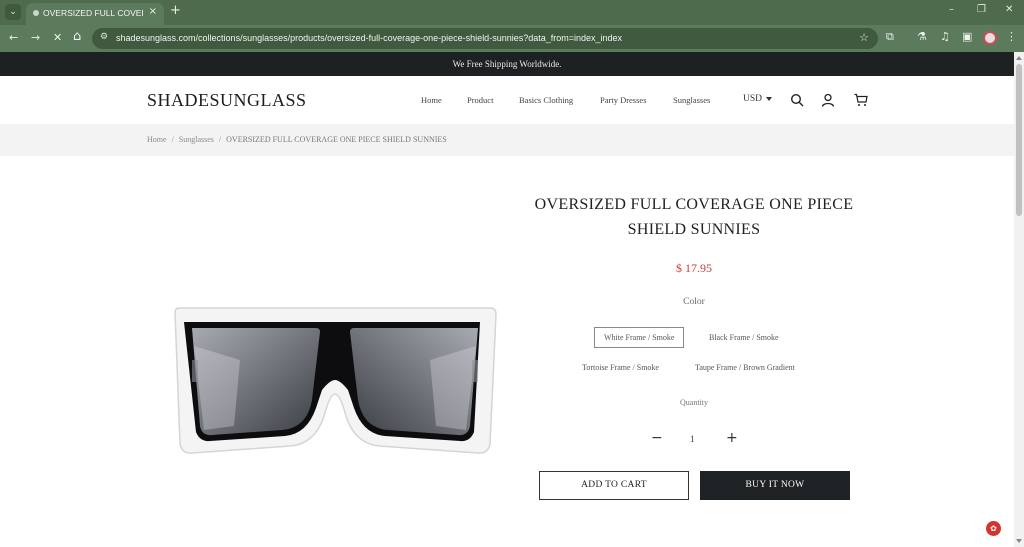 This screenshot has height=547, width=1024. What do you see at coordinates (196, 139) in the screenshot?
I see `breadcrumb-sunglasses: Sunglasses` at bounding box center [196, 139].